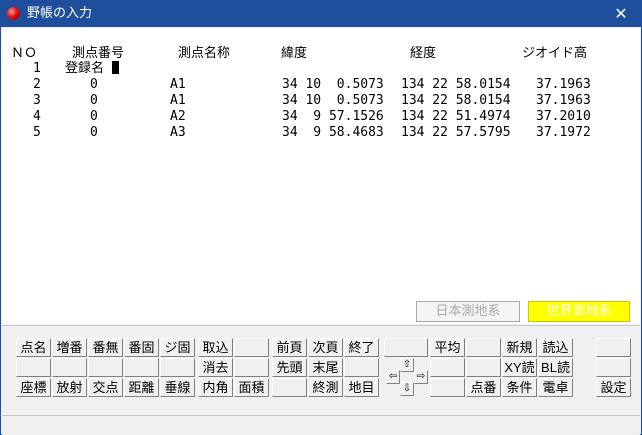 This screenshot has width=642, height=435. I want to click on row-point-name: A2, so click(178, 116).